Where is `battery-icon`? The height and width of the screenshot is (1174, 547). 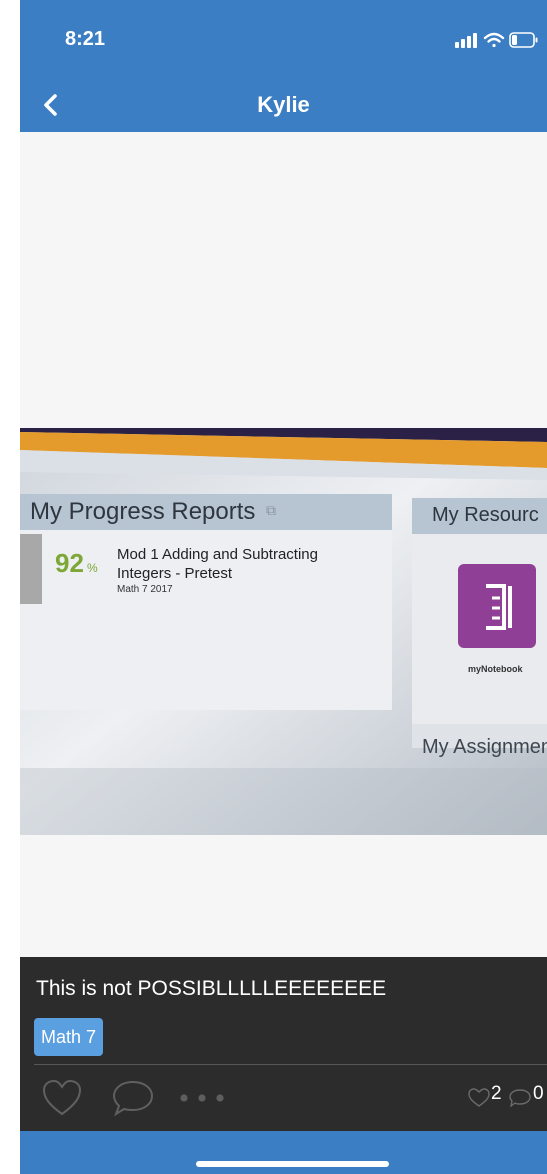
battery-icon is located at coordinates (523, 40).